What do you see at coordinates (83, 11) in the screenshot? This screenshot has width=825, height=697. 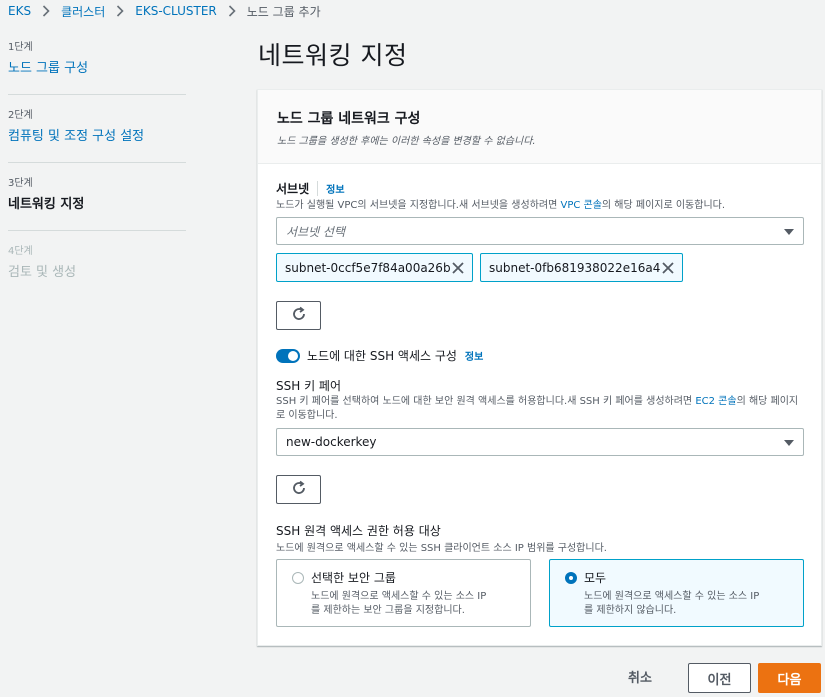 I see `breadcrumb-clusters: 클러스터` at bounding box center [83, 11].